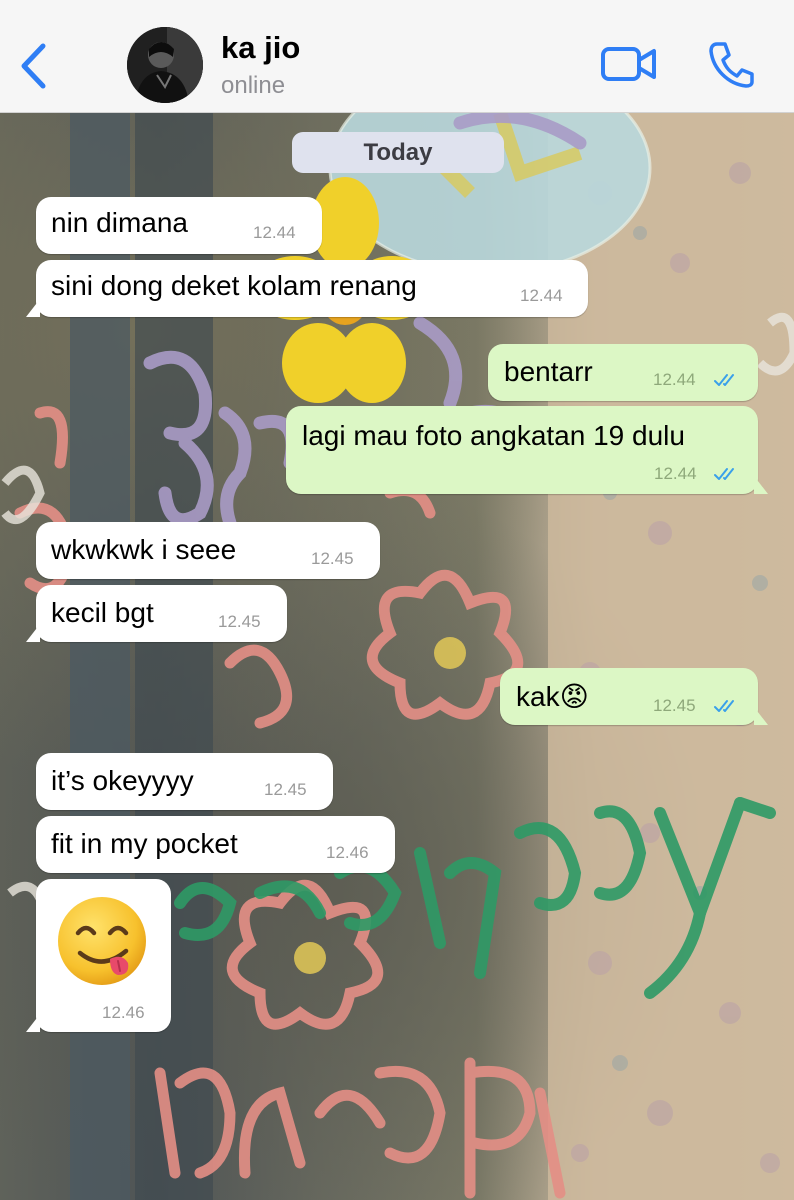 The height and width of the screenshot is (1200, 794). What do you see at coordinates (397, 56) in the screenshot?
I see `chat-header: ka jio online` at bounding box center [397, 56].